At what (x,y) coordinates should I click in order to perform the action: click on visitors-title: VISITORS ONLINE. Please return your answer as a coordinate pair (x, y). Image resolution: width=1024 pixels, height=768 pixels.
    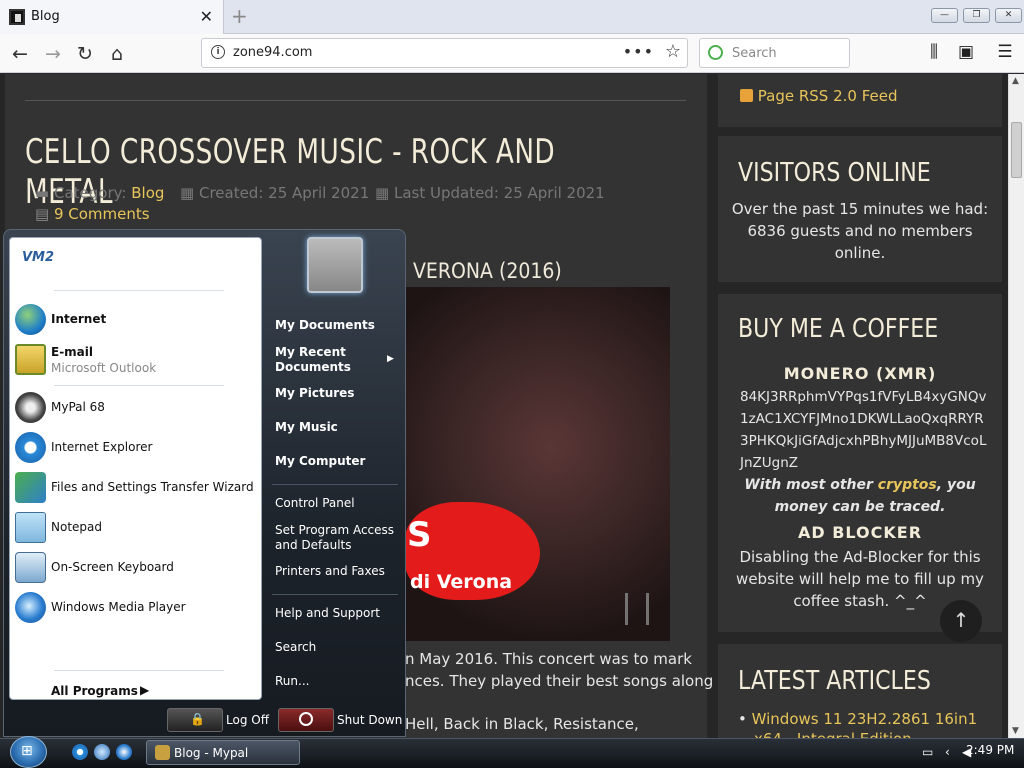
    Looking at the image, I should click on (834, 173).